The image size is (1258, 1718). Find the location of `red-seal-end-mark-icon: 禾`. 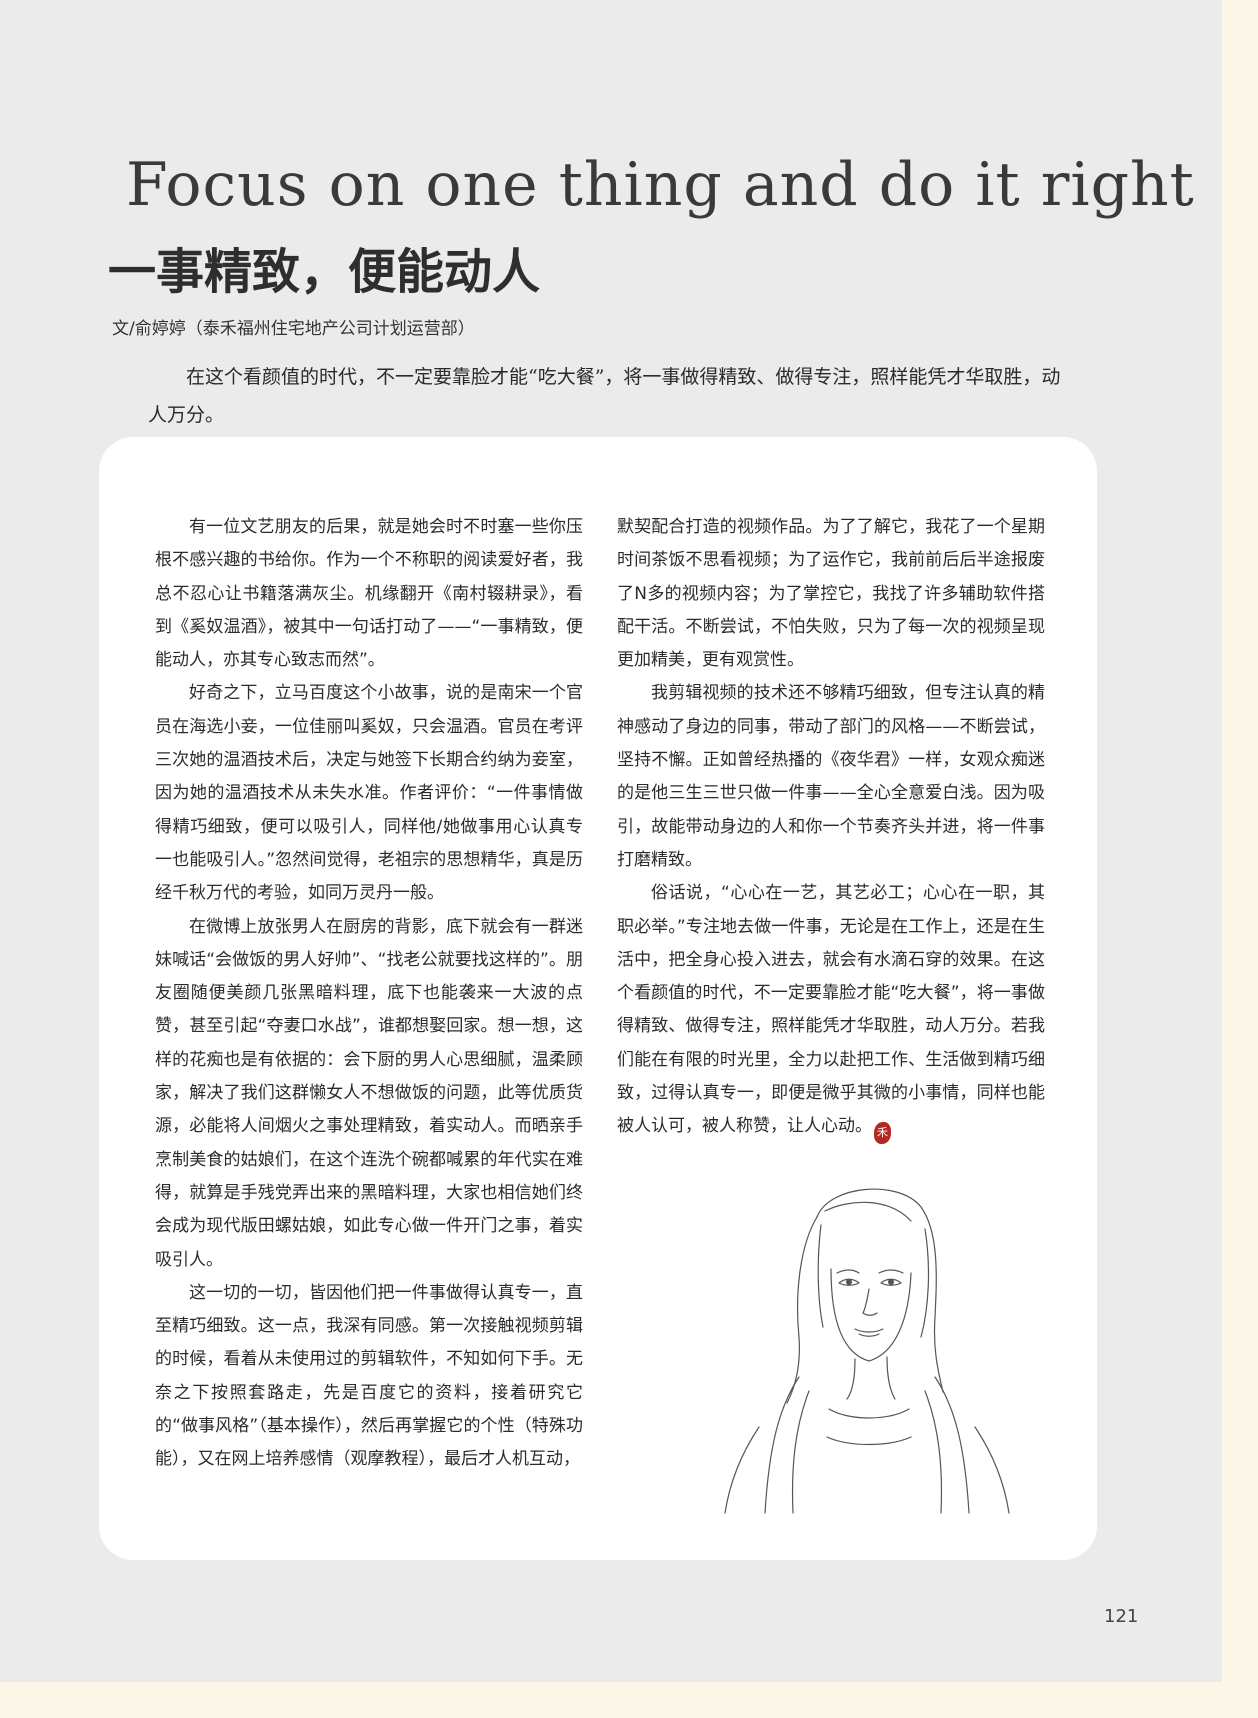

red-seal-end-mark-icon: 禾 is located at coordinates (882, 1133).